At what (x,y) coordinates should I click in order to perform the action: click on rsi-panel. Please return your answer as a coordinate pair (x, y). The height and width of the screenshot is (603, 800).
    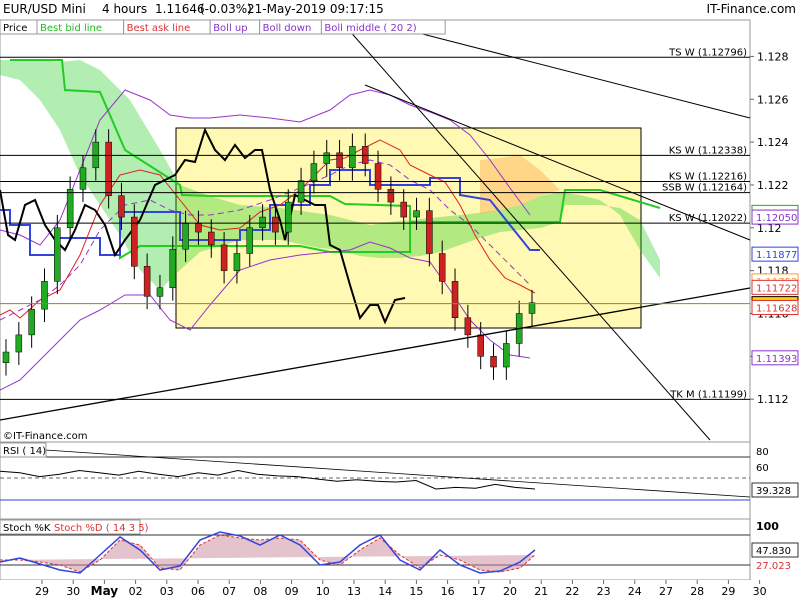
    Looking at the image, I should click on (375, 480).